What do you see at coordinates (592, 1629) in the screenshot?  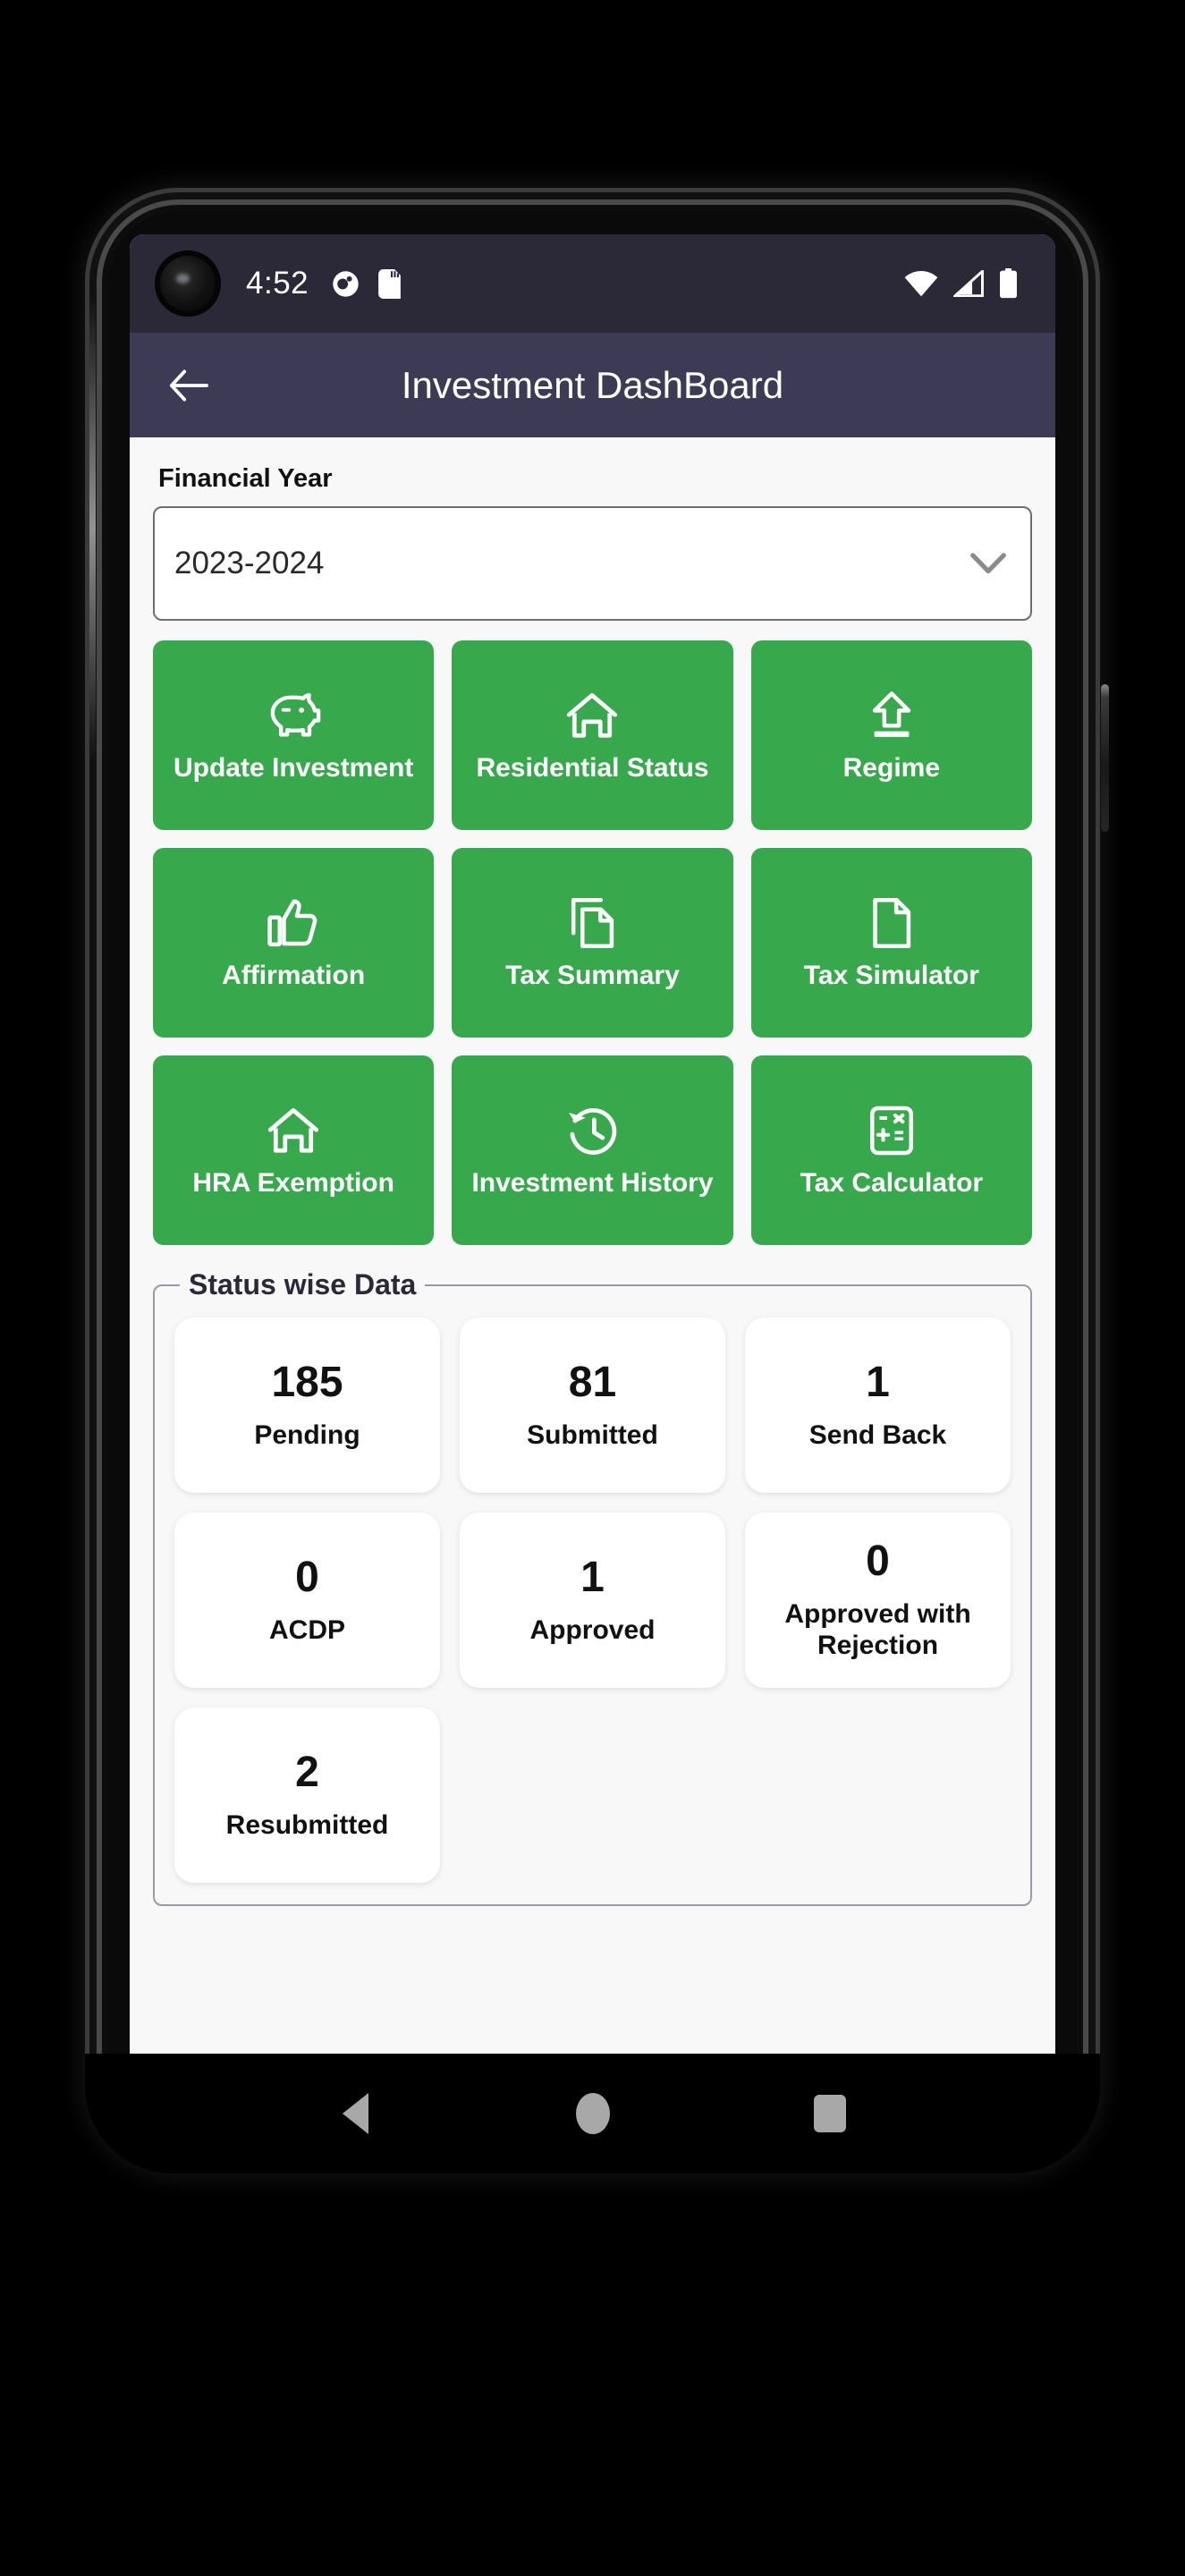 I see `status-label: Approved` at bounding box center [592, 1629].